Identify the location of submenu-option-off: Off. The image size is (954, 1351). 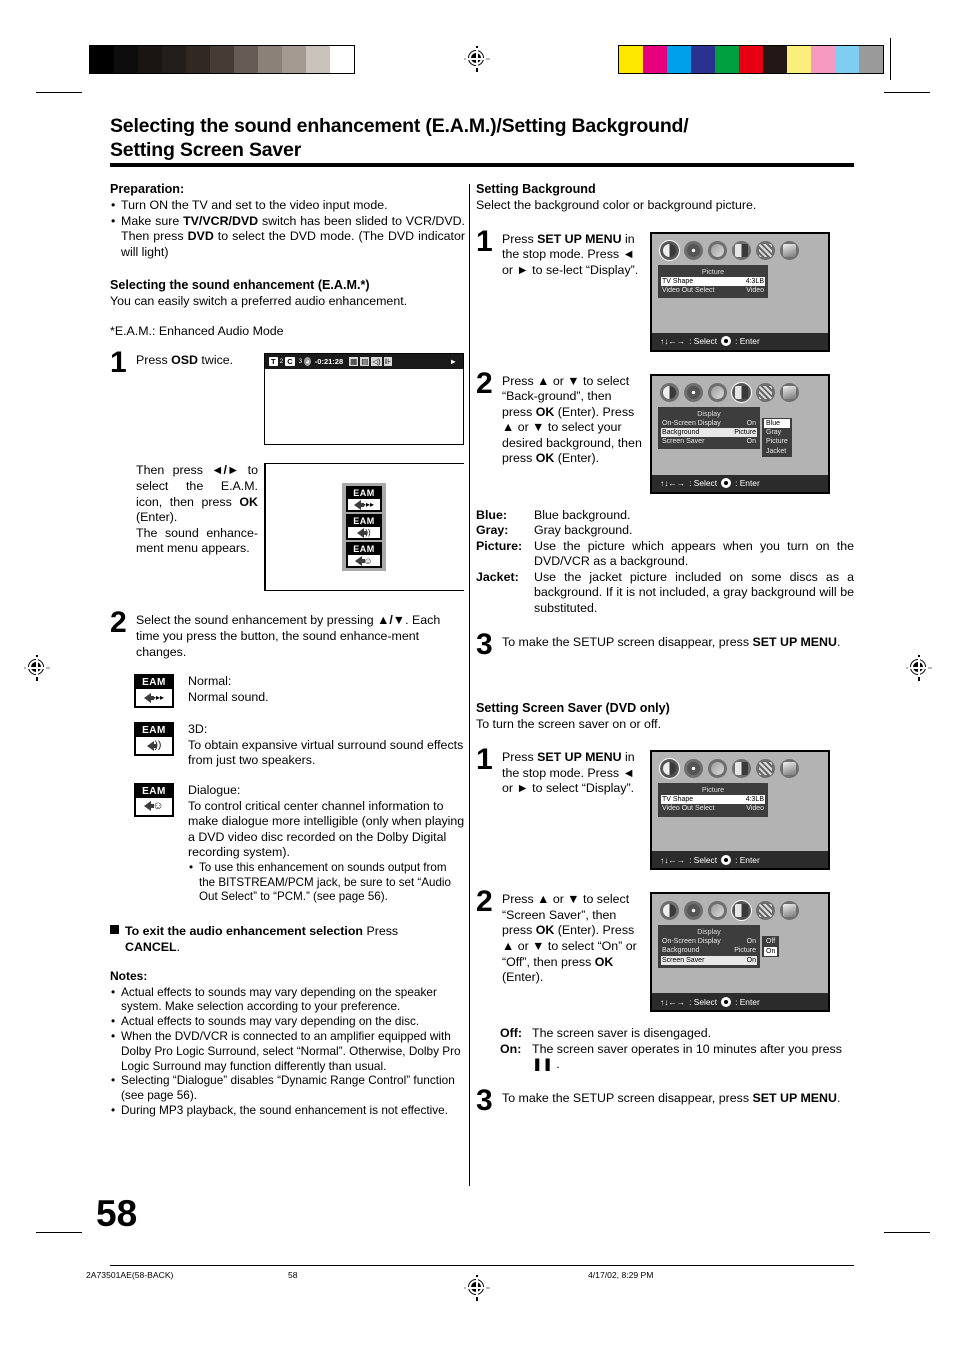
(770, 941).